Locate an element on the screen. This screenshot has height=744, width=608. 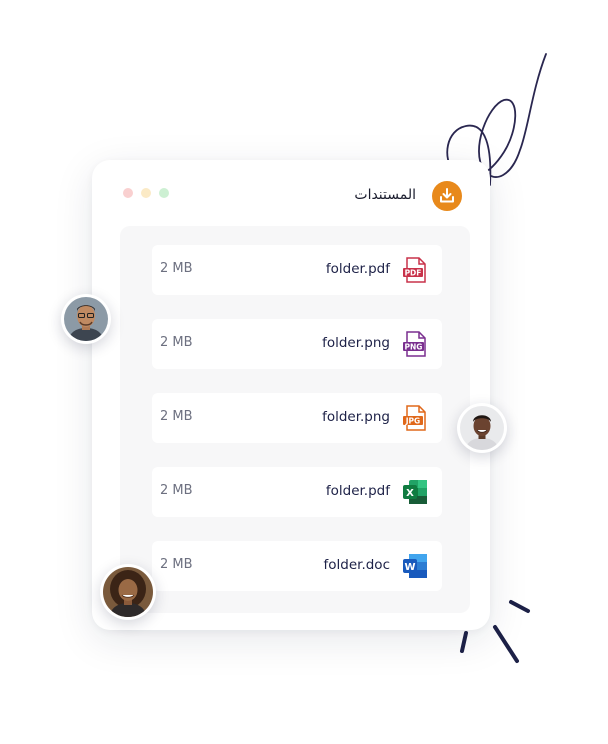
jpg-icon-label: JPG is located at coordinates (412, 420).